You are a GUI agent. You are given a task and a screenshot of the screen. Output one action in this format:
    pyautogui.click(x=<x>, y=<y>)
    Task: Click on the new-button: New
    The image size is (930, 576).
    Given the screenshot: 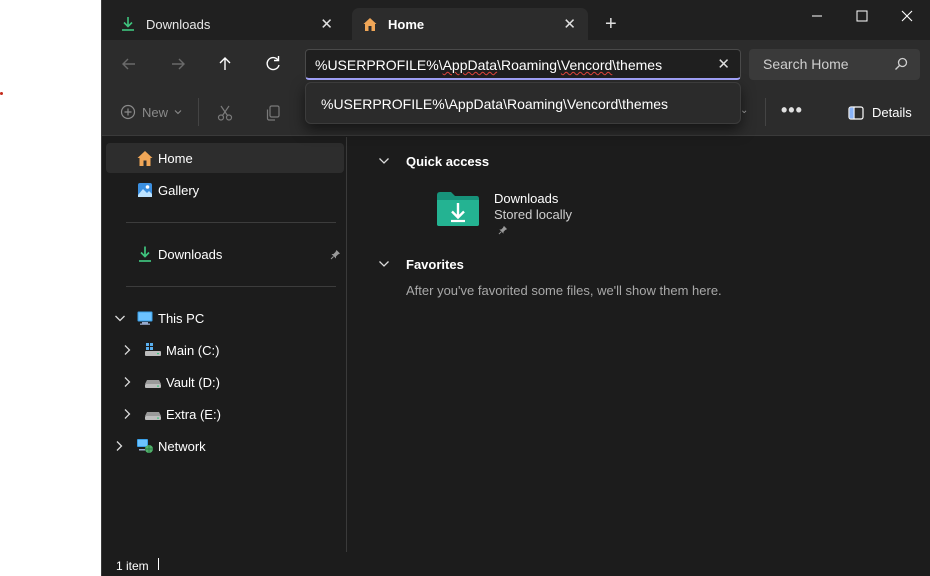 What is the action you would take?
    pyautogui.click(x=151, y=112)
    